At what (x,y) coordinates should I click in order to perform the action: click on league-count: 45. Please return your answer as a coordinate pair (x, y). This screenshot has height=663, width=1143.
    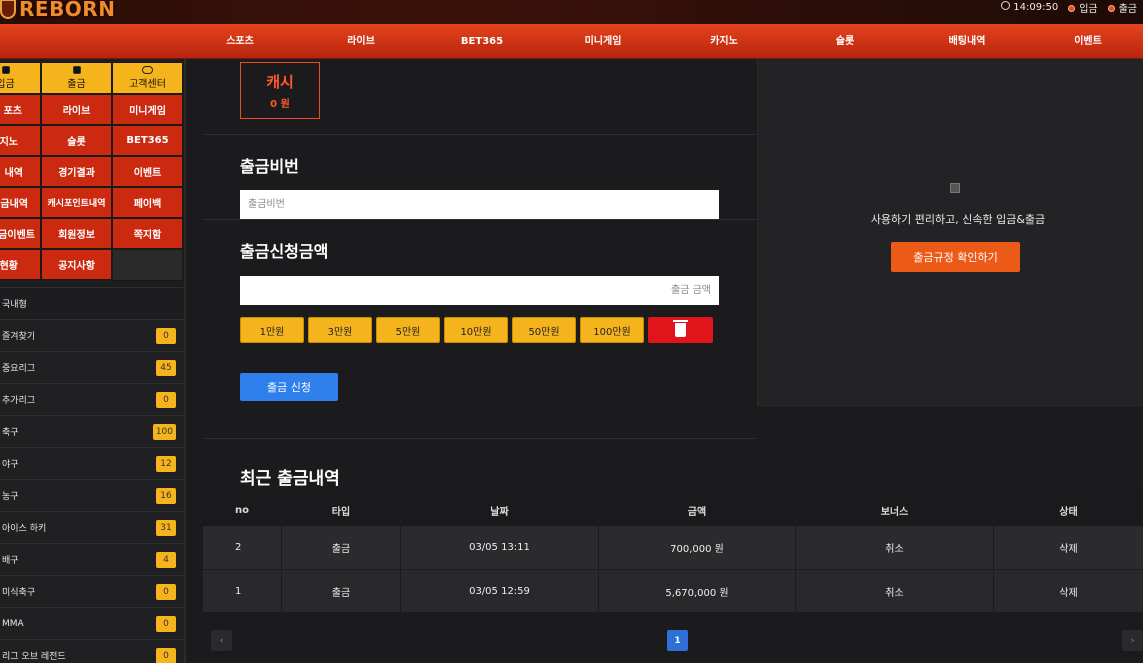
    Looking at the image, I should click on (166, 367).